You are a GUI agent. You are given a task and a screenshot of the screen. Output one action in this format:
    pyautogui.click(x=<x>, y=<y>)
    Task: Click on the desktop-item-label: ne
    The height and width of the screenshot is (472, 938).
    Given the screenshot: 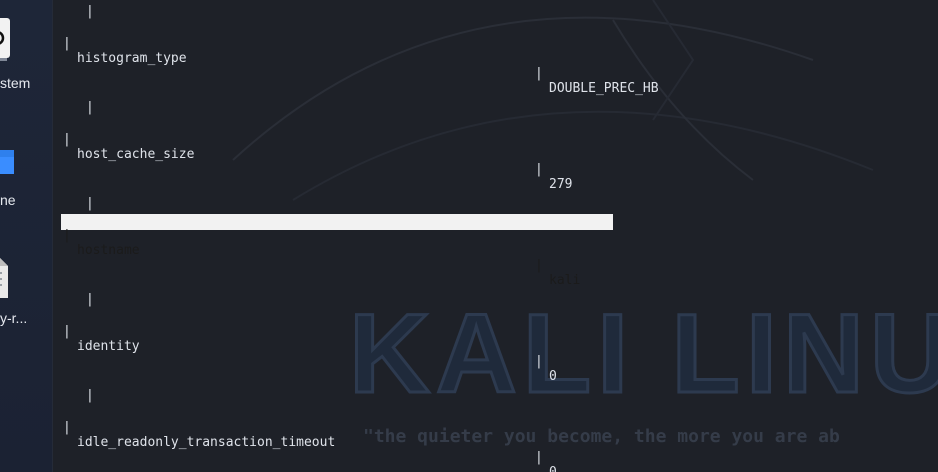 What is the action you would take?
    pyautogui.click(x=8, y=200)
    